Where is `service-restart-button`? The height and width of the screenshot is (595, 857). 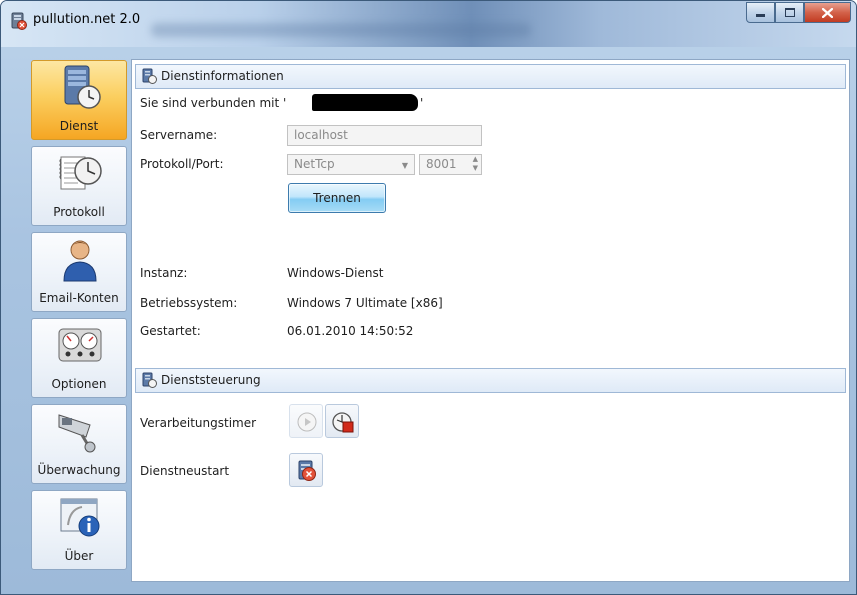 service-restart-button is located at coordinates (306, 470).